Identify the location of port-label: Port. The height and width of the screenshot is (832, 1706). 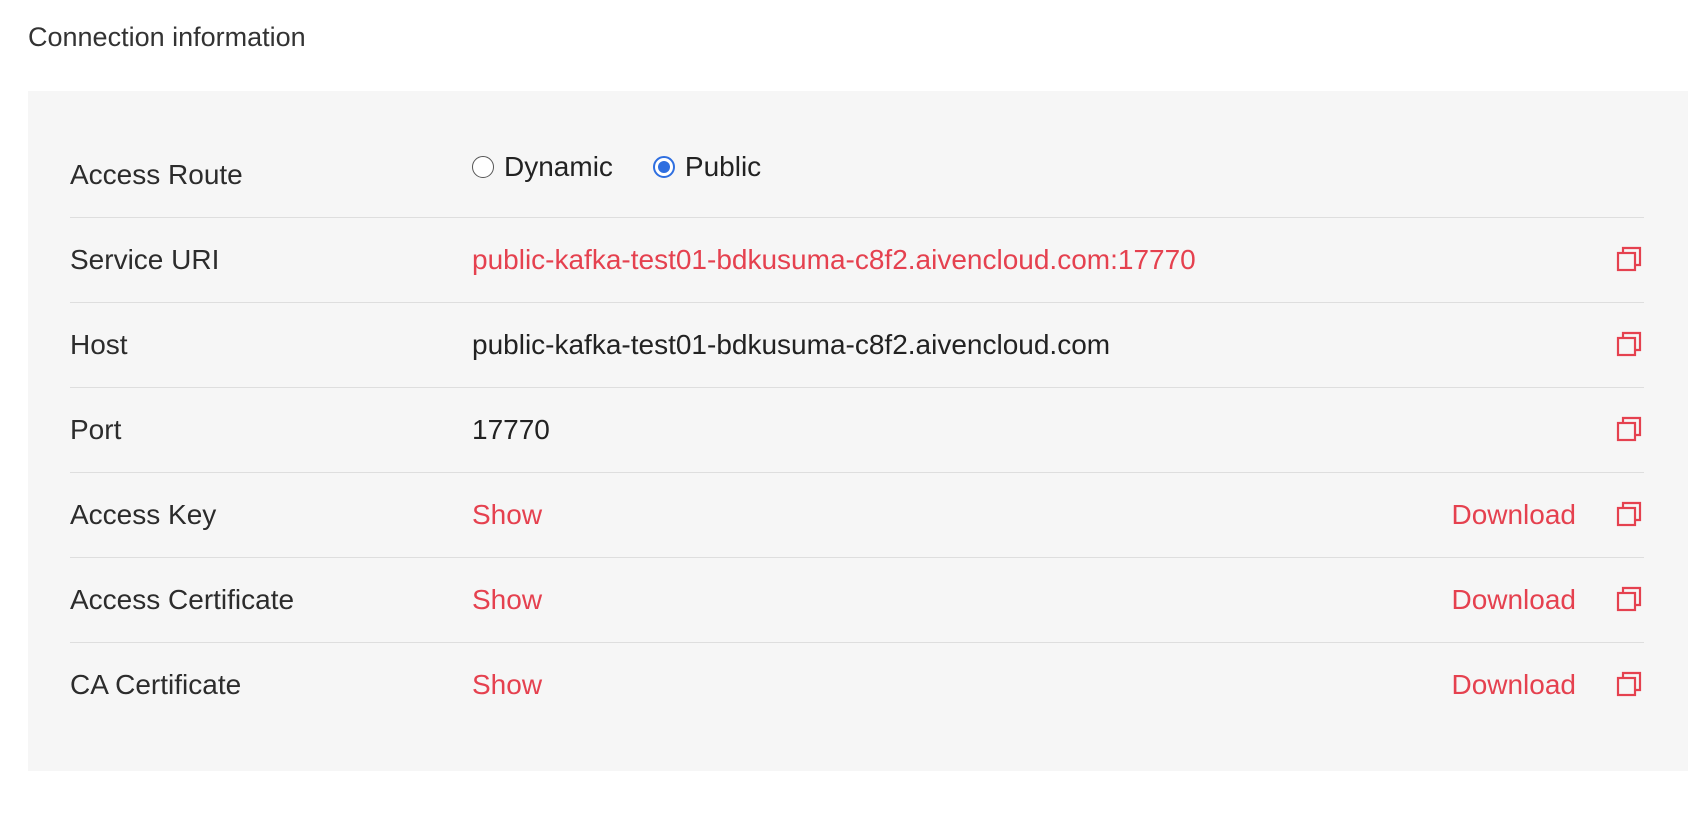
(96, 429).